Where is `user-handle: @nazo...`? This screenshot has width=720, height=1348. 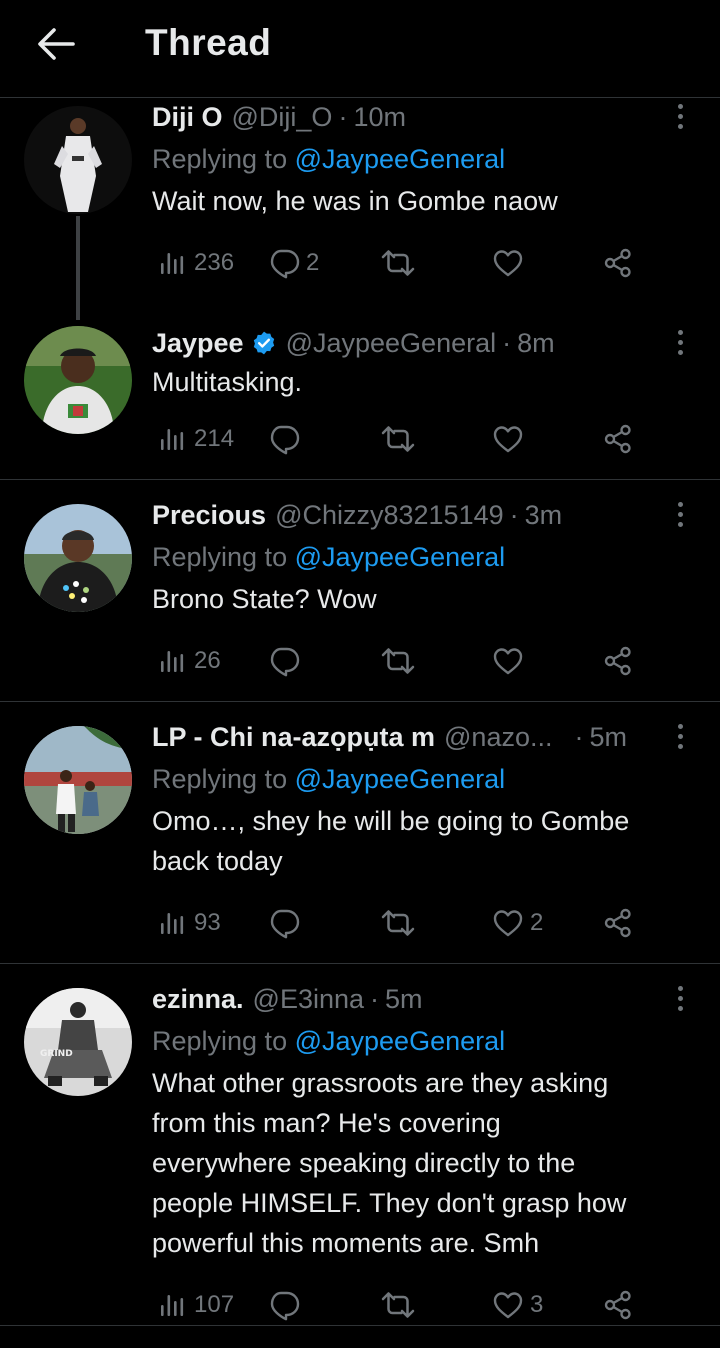 user-handle: @nazo... is located at coordinates (498, 737).